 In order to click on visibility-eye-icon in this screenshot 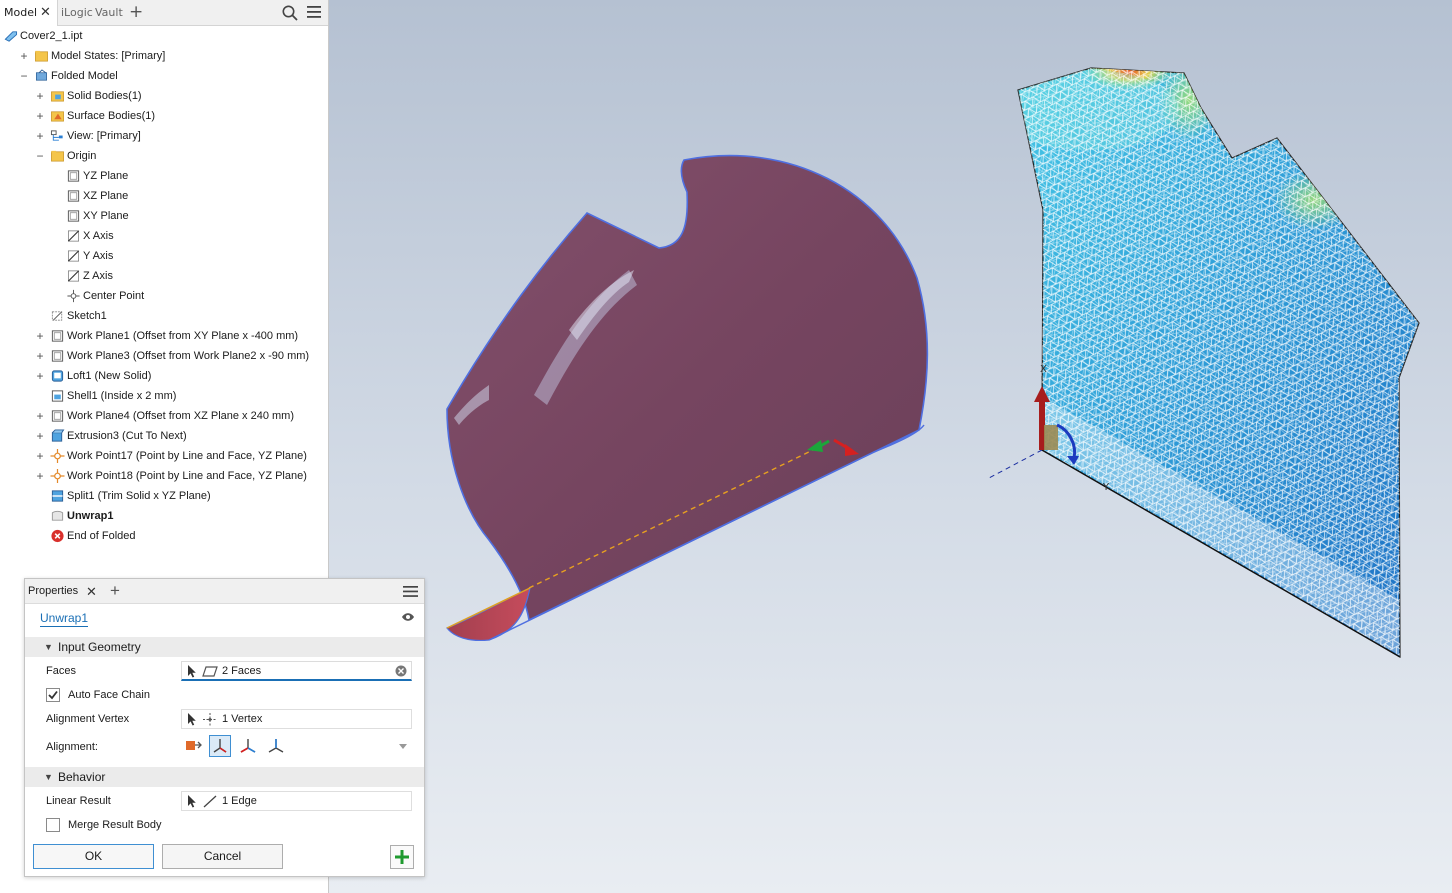, I will do `click(408, 617)`.